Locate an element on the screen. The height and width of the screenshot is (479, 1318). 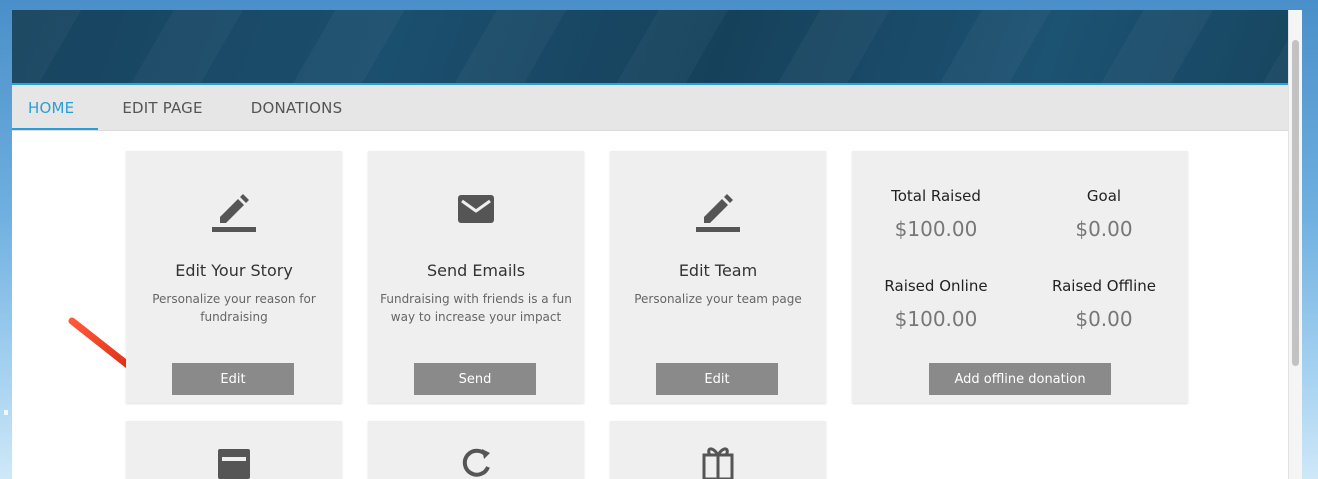
card-title: Edit Your Story is located at coordinates (234, 270).